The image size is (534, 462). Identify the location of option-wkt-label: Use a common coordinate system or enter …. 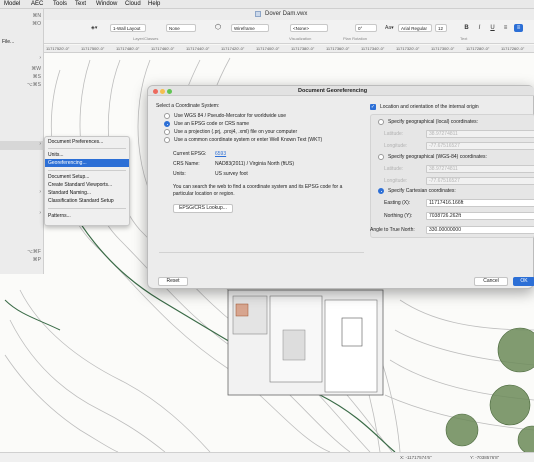
(248, 140).